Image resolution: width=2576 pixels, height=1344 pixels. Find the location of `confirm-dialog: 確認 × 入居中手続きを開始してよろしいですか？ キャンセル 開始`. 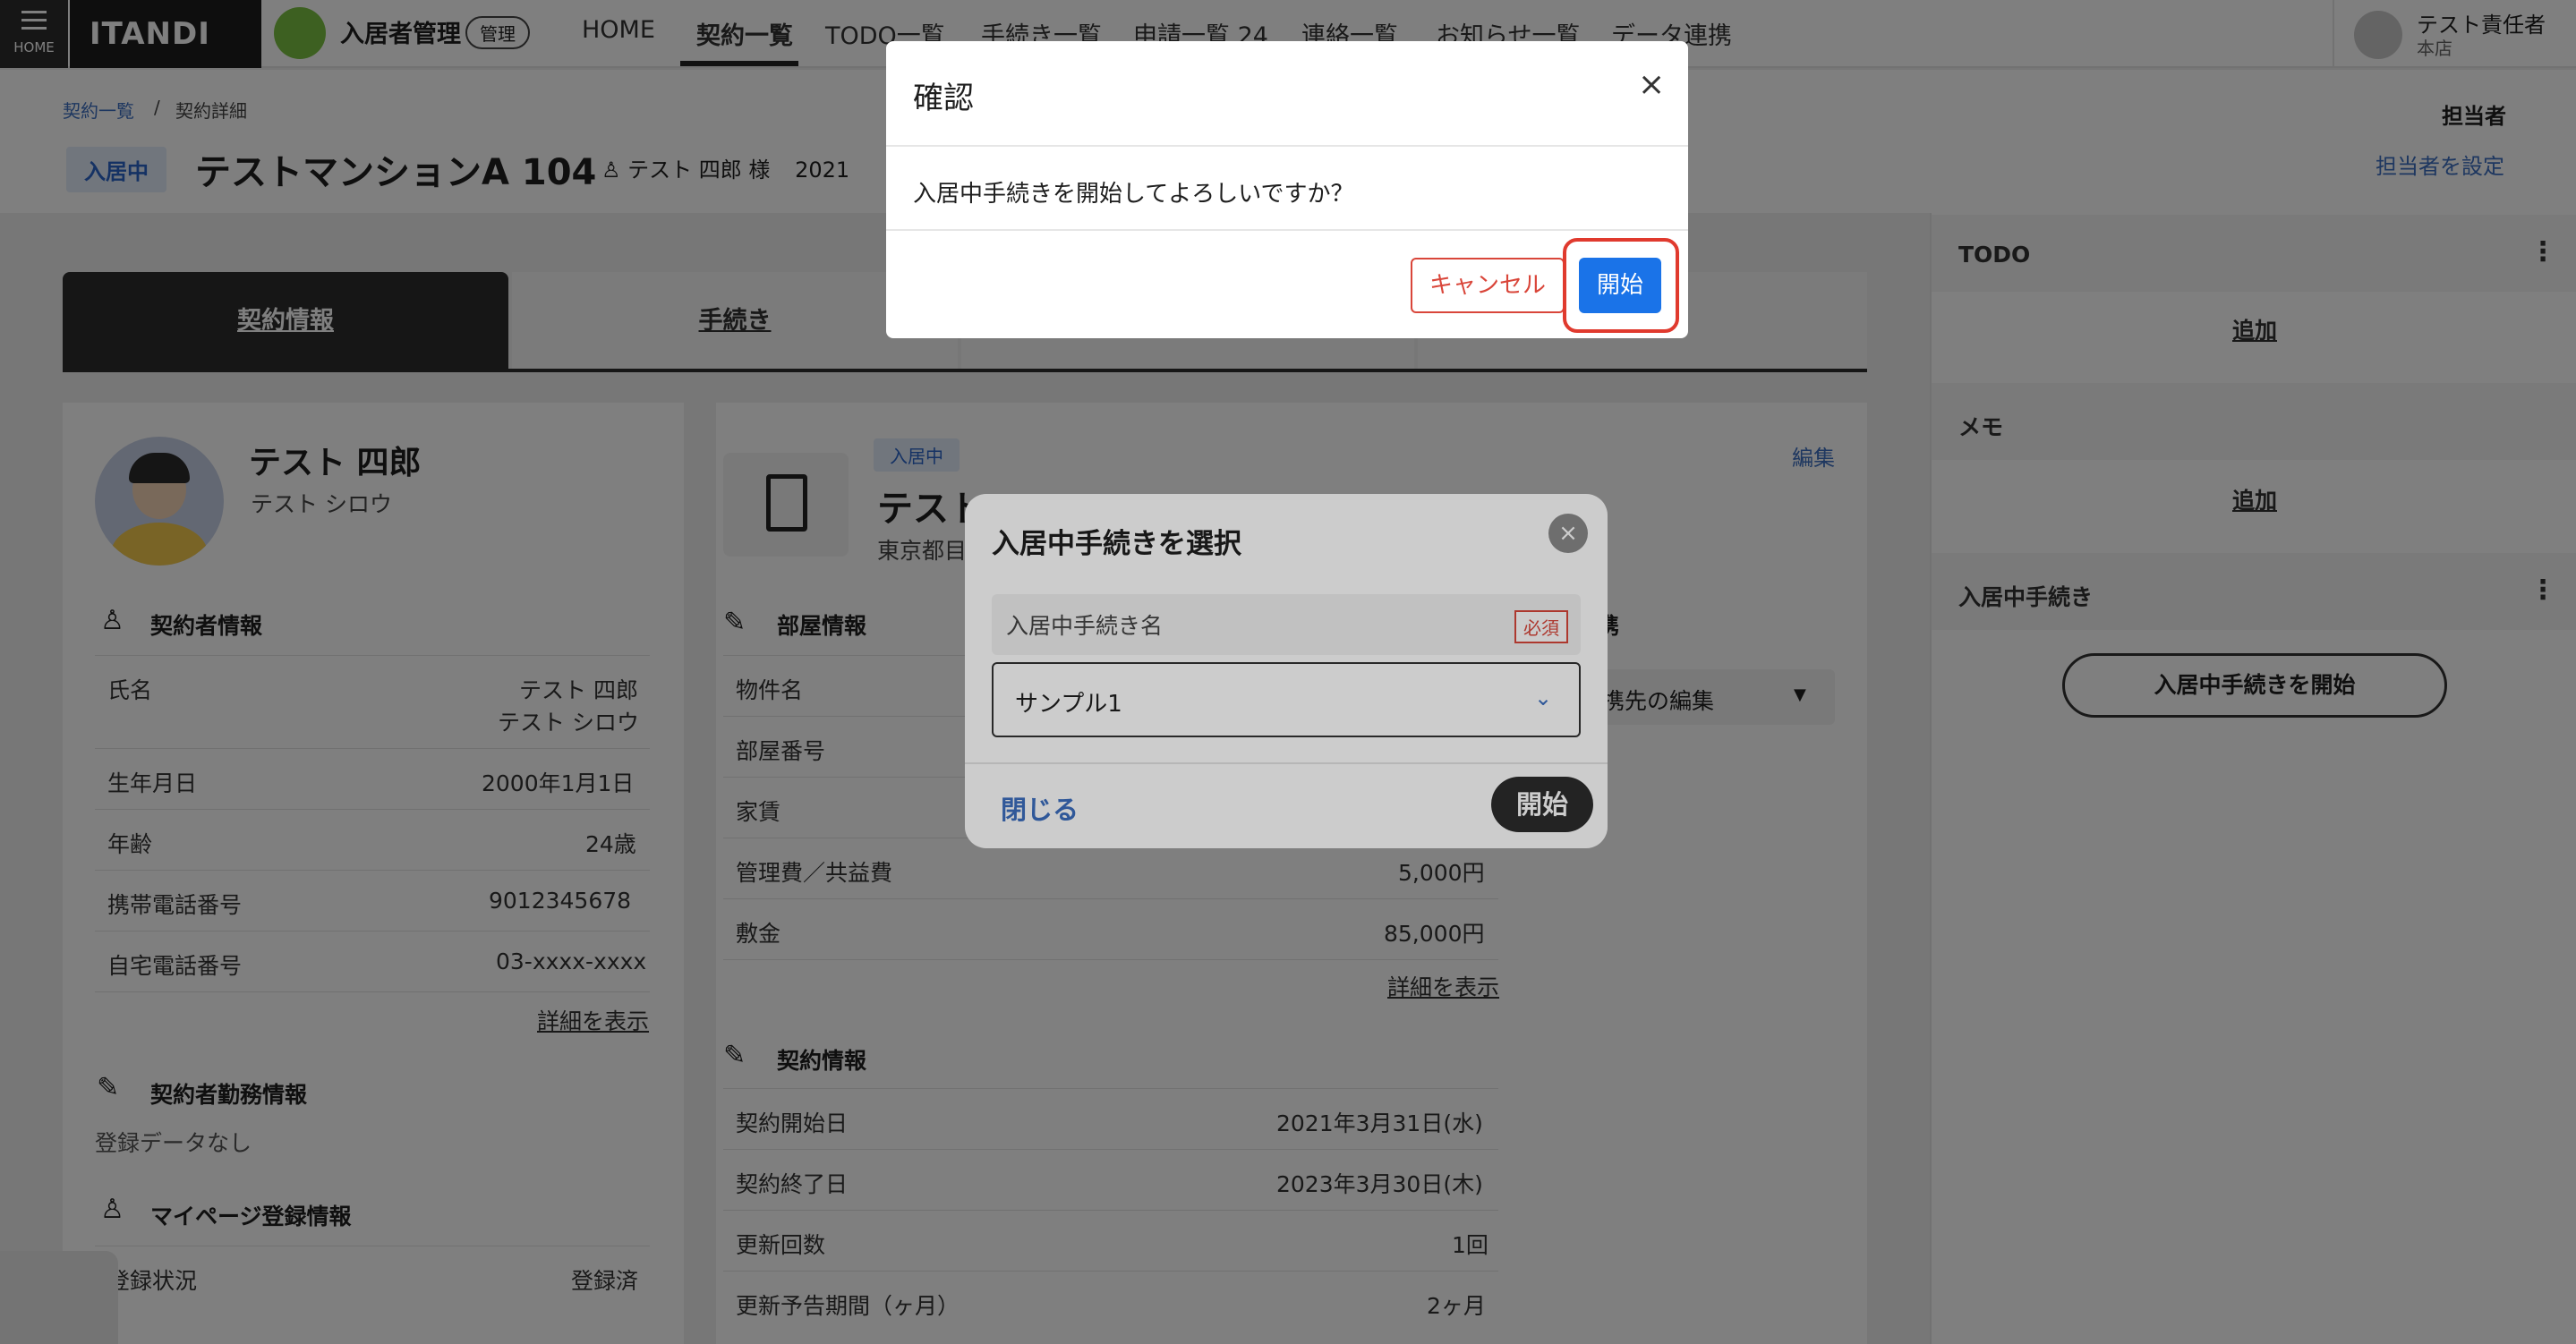

confirm-dialog: 確認 × 入居中手続きを開始してよろしいですか？ キャンセル 開始 is located at coordinates (1287, 189).